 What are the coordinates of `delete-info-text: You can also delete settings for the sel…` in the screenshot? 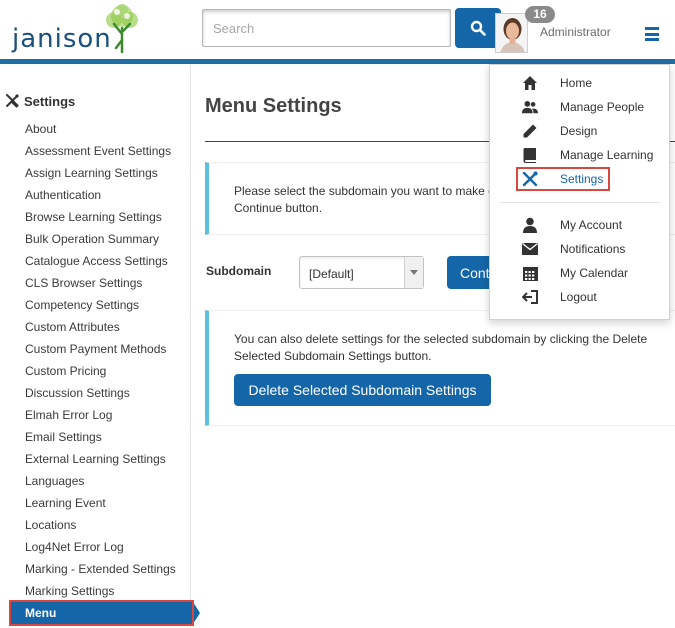 It's located at (441, 347).